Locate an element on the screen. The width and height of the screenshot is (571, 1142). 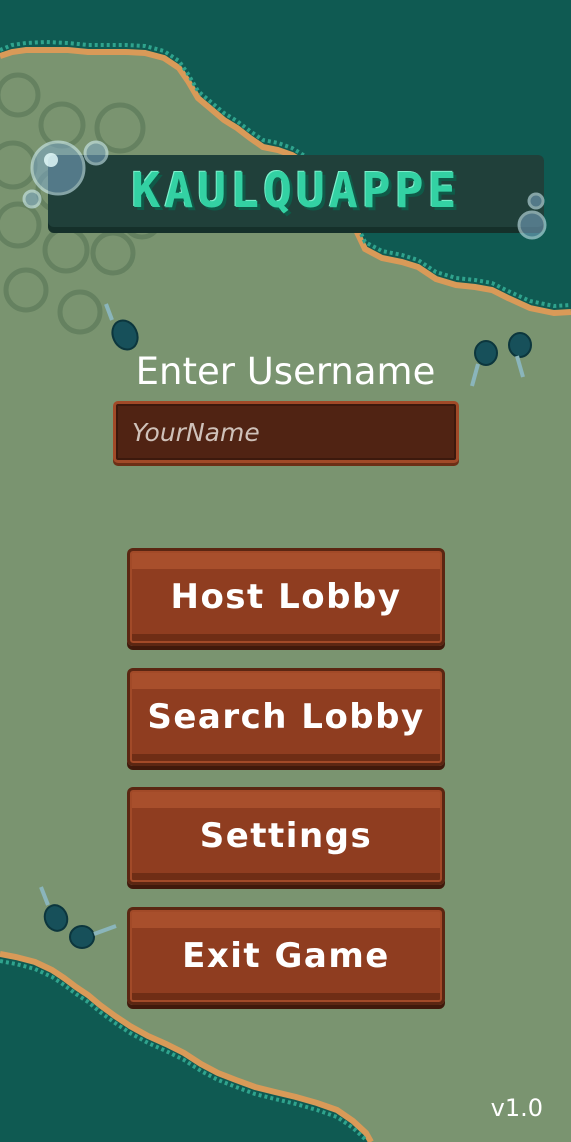
username-input is located at coordinates (286, 432).